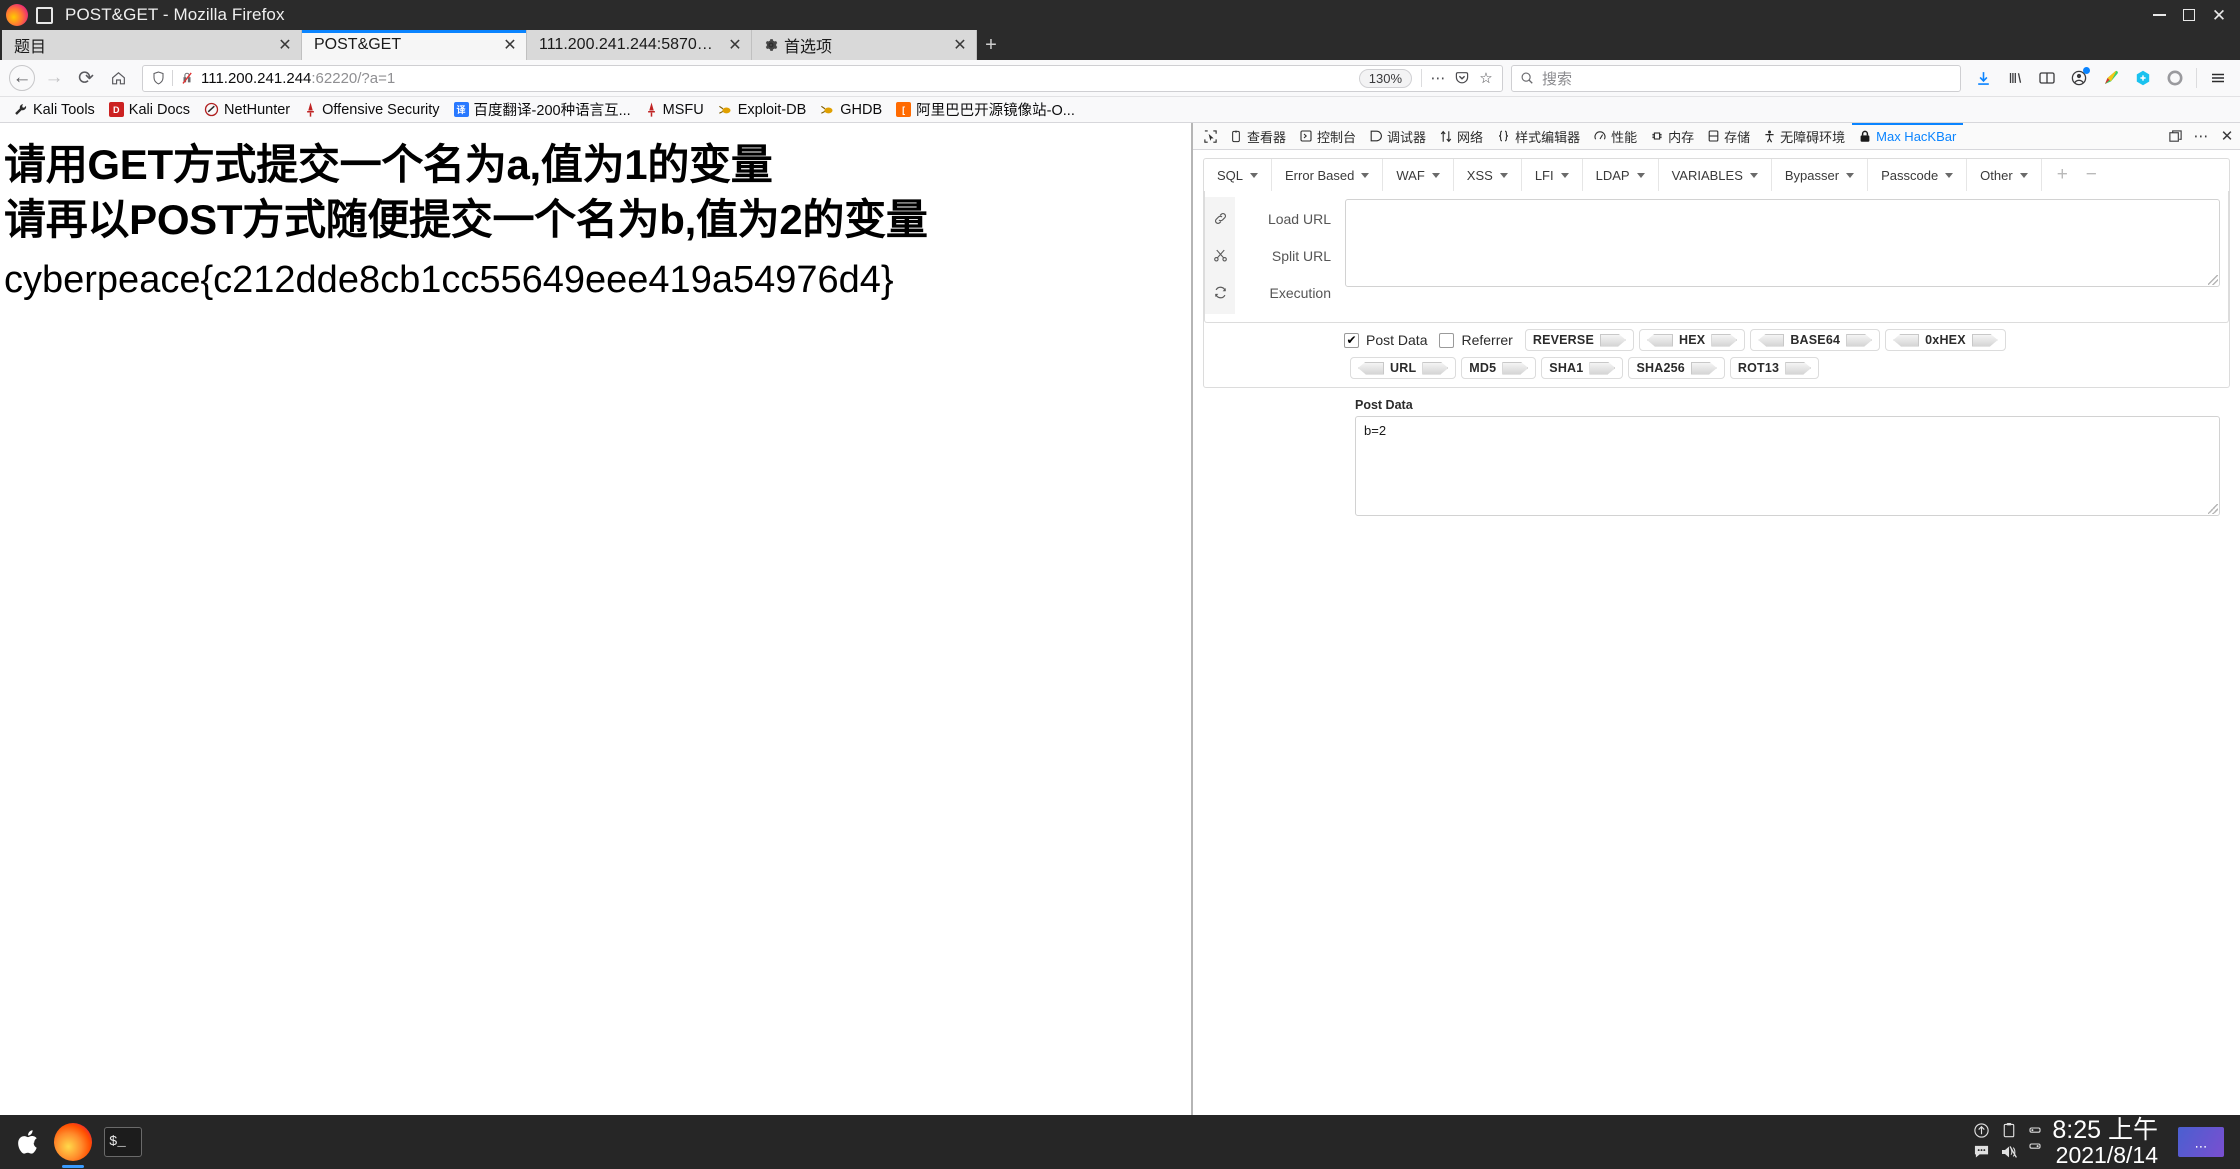 The image size is (2240, 1169). Describe the element at coordinates (1804, 136) in the screenshot. I see `tab-accessibility: 无障碍环境` at that location.